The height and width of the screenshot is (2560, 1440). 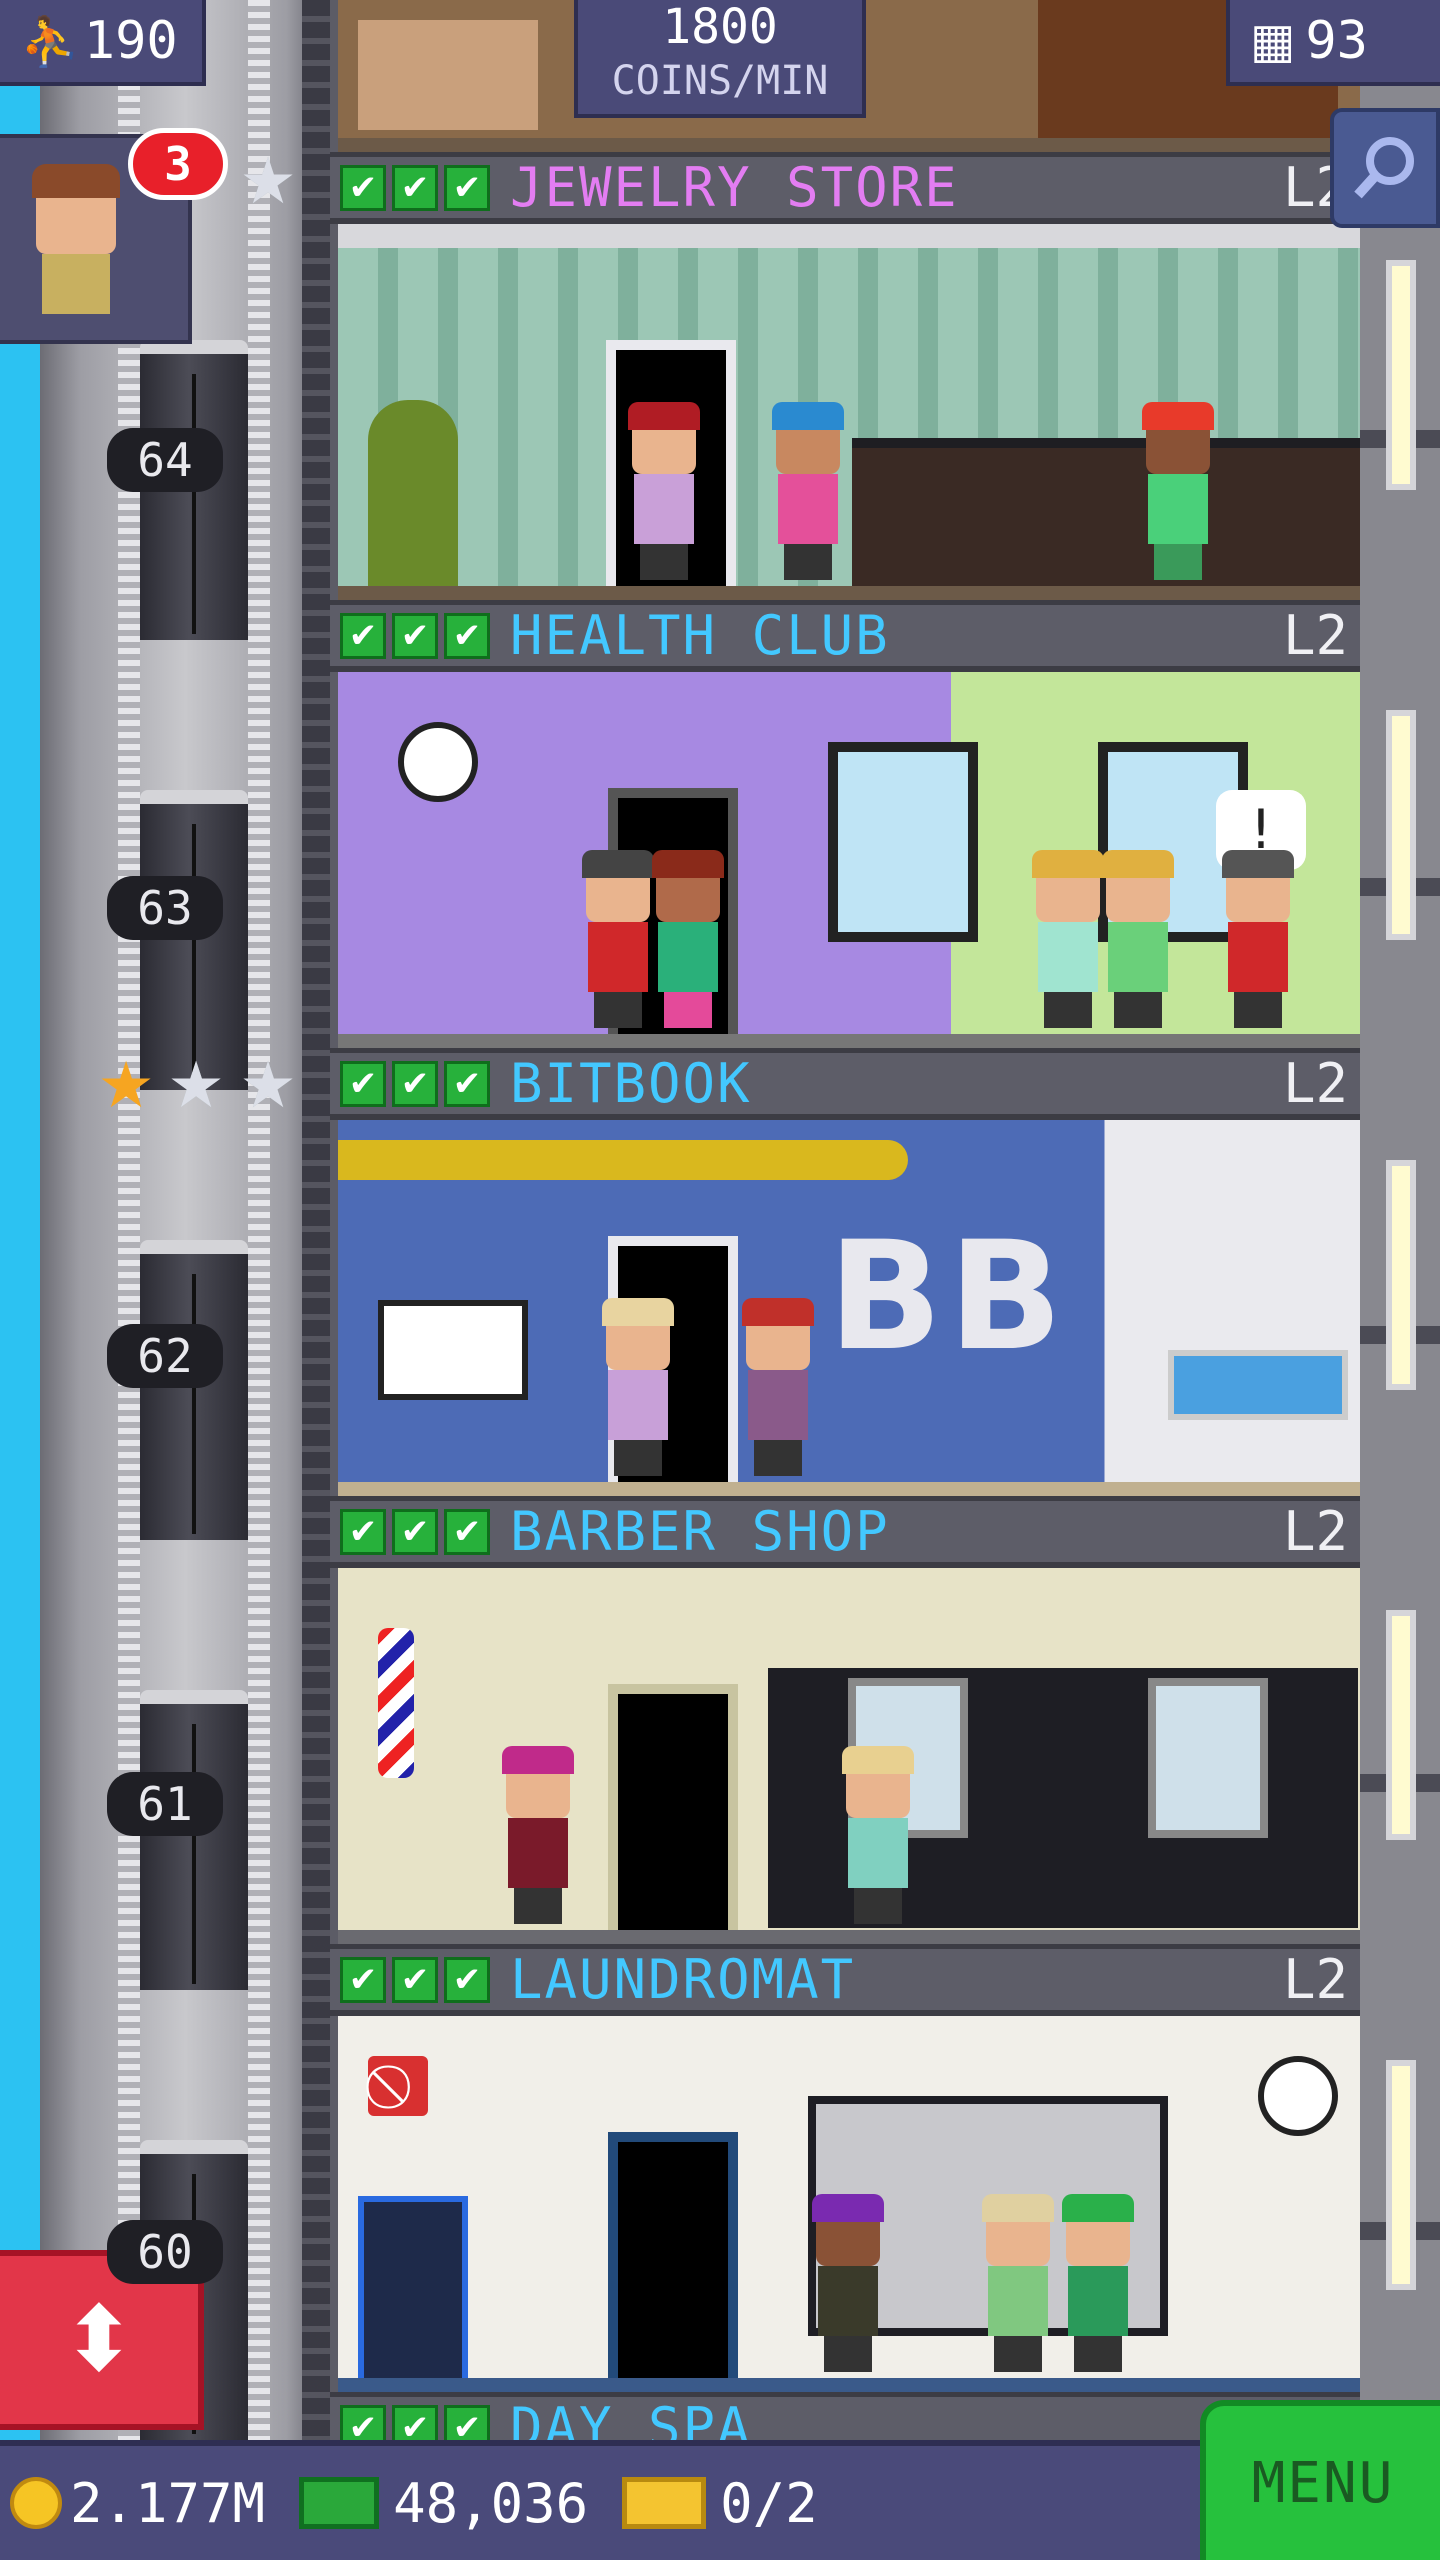 What do you see at coordinates (129, 1280) in the screenshot?
I see `elevator-rail-left` at bounding box center [129, 1280].